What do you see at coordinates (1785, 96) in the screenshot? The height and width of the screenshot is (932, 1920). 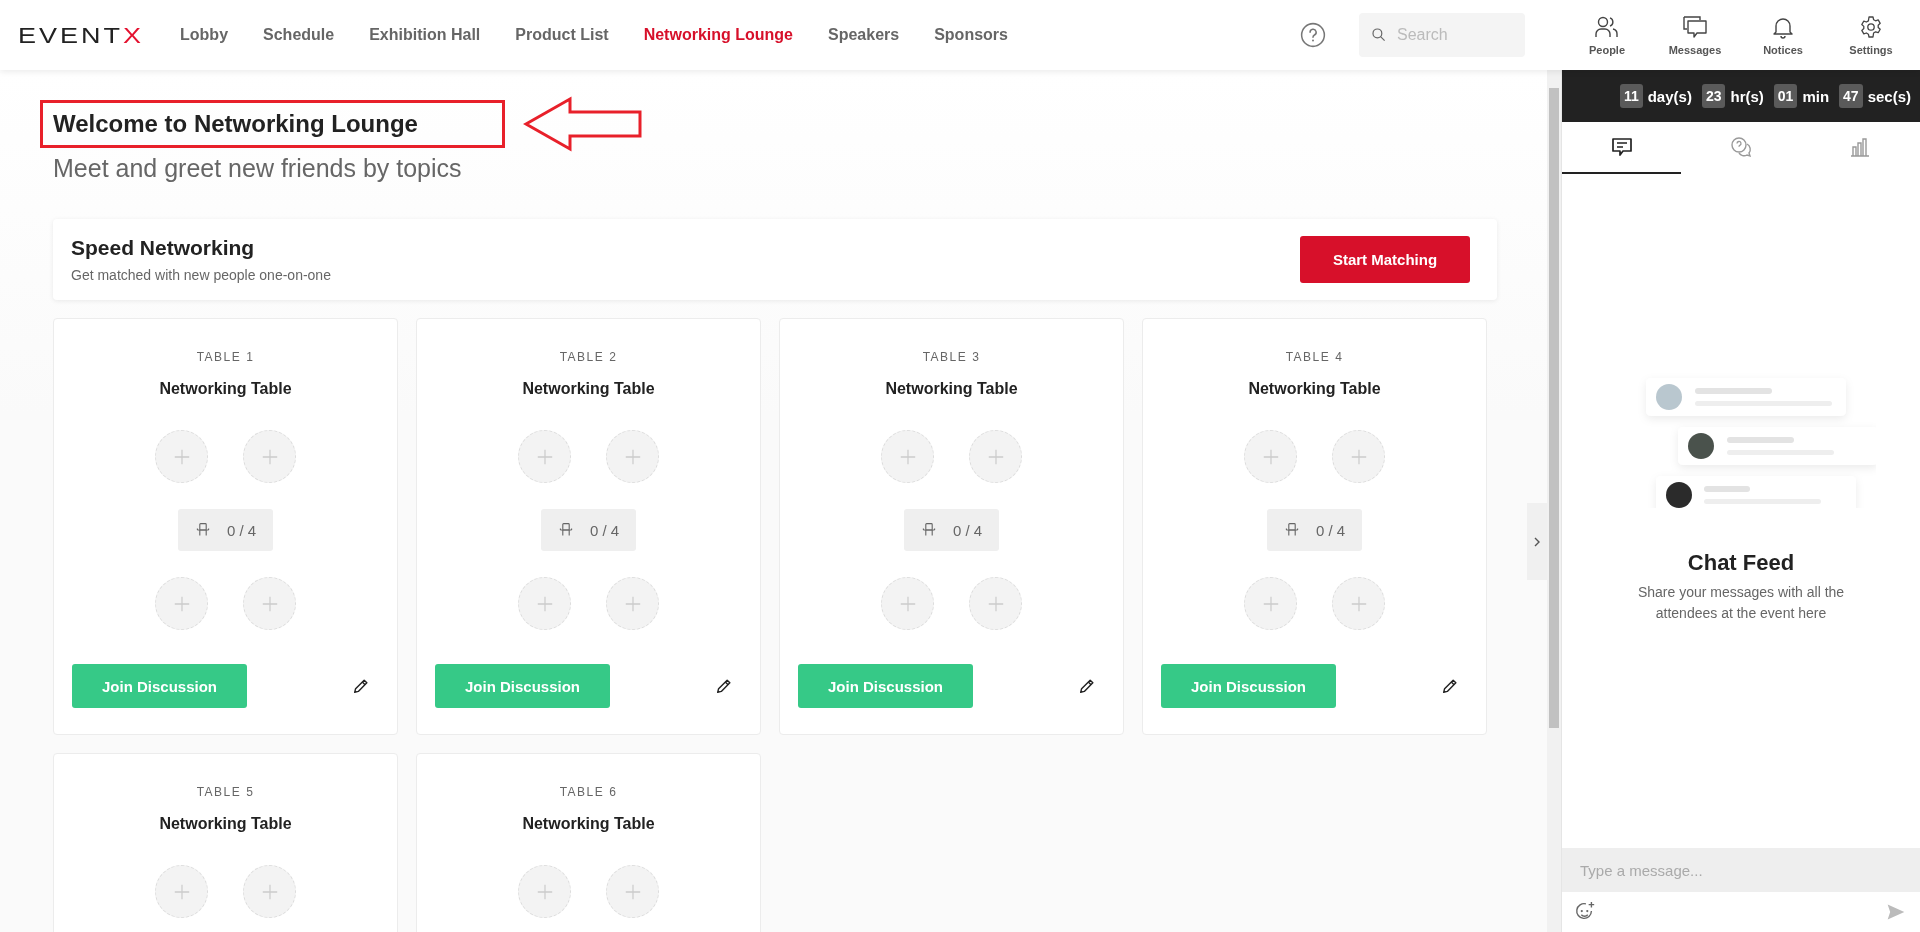 I see `countdown-value: 01` at bounding box center [1785, 96].